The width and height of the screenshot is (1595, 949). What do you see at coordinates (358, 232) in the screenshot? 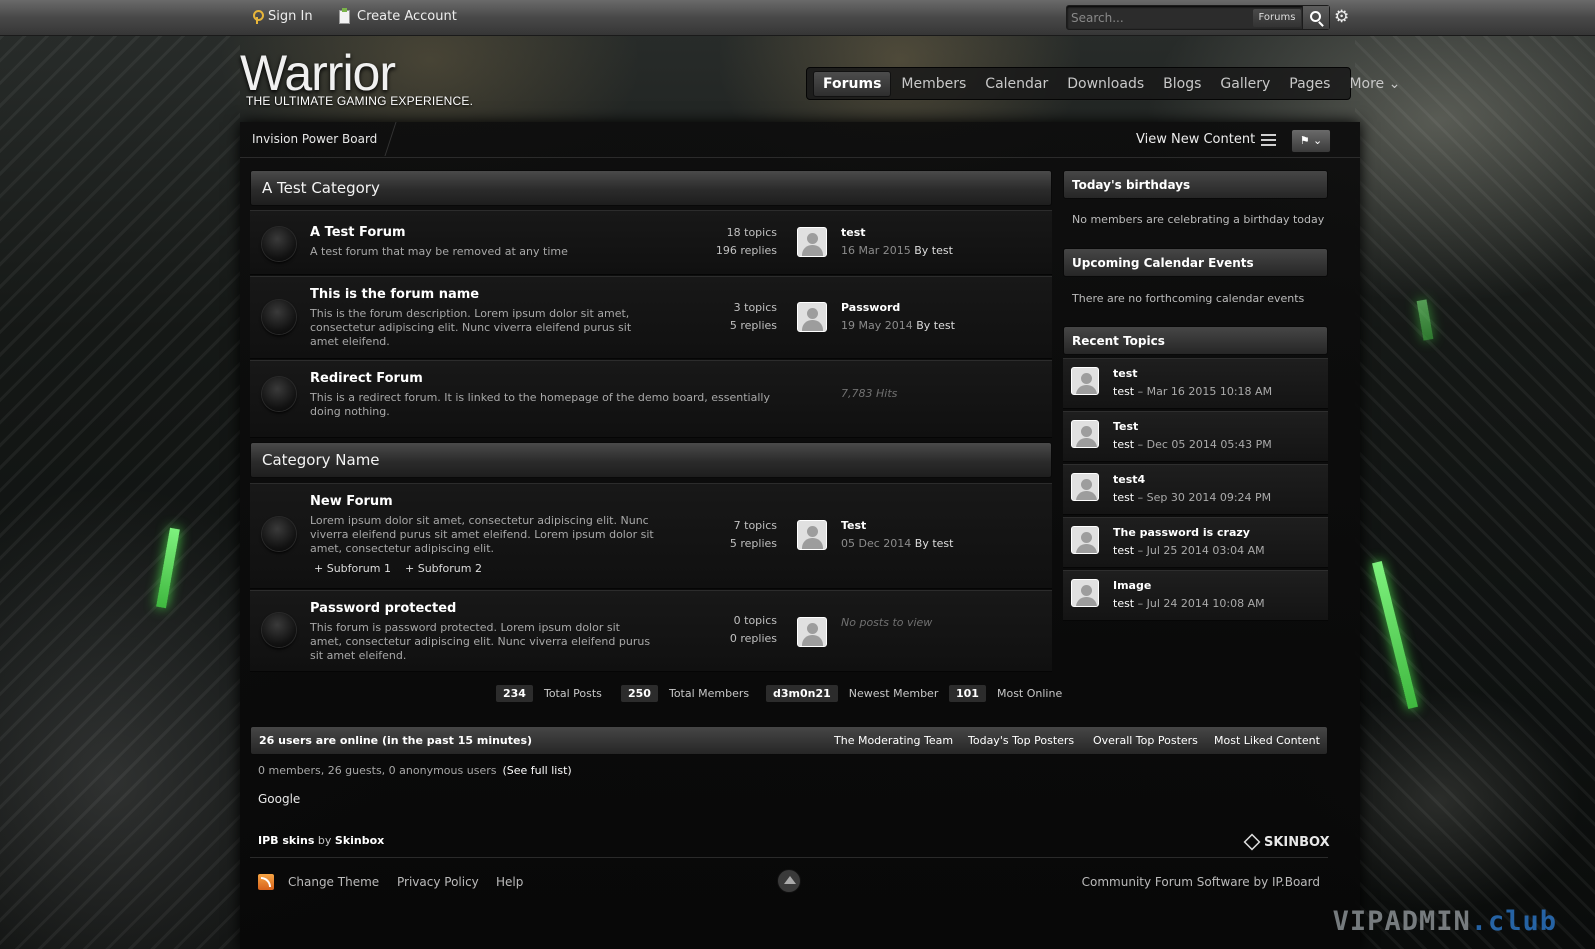
I see `forum-name: A Test Forum` at bounding box center [358, 232].